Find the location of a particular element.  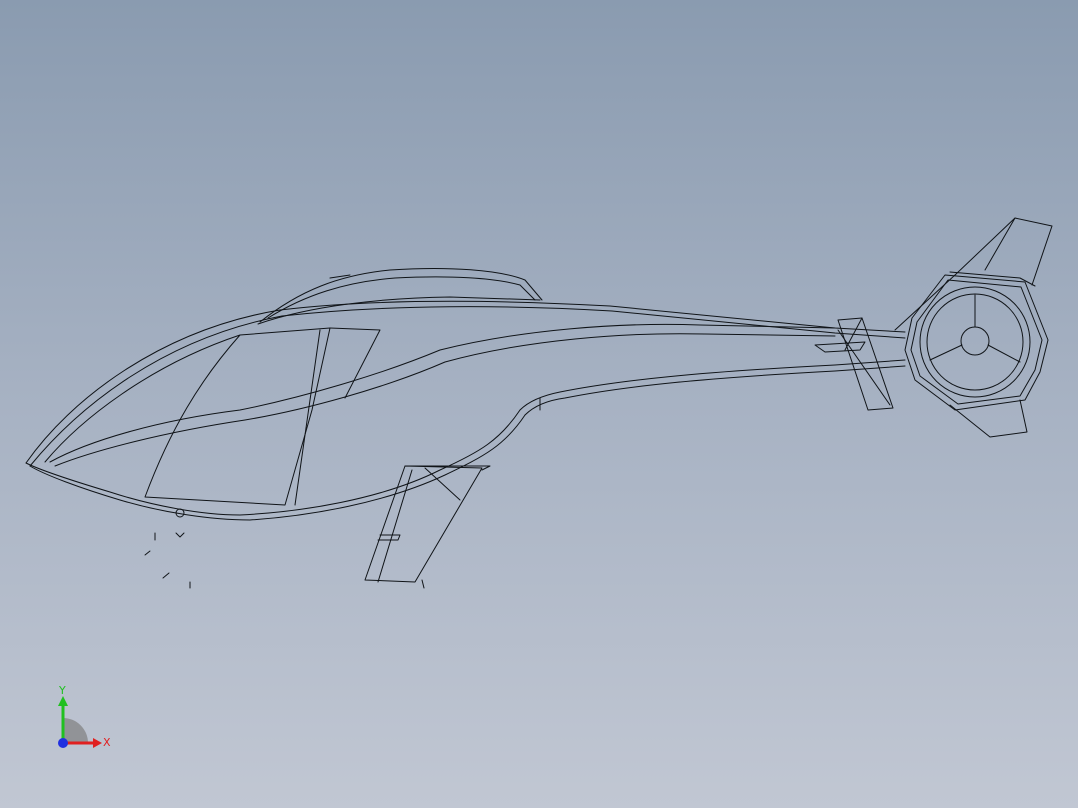

triad-arc is located at coordinates (75, 730).